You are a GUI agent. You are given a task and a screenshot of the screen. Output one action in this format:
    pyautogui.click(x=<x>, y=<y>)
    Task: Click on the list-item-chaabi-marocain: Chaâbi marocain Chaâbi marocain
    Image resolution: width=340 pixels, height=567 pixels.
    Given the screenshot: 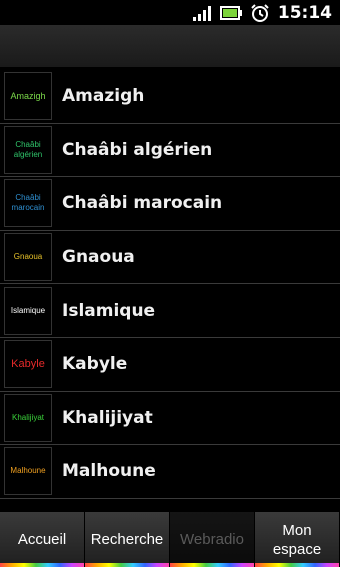 What is the action you would take?
    pyautogui.click(x=170, y=204)
    